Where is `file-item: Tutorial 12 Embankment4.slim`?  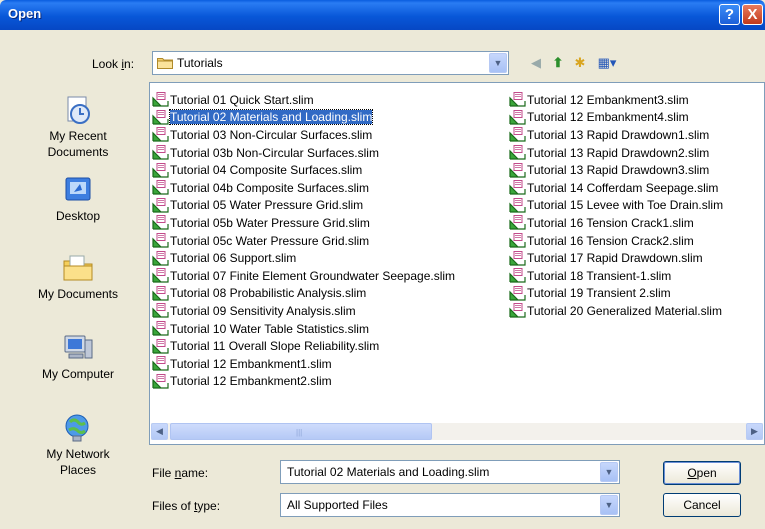
file-item: Tutorial 12 Embankment4.slim is located at coordinates (616, 118).